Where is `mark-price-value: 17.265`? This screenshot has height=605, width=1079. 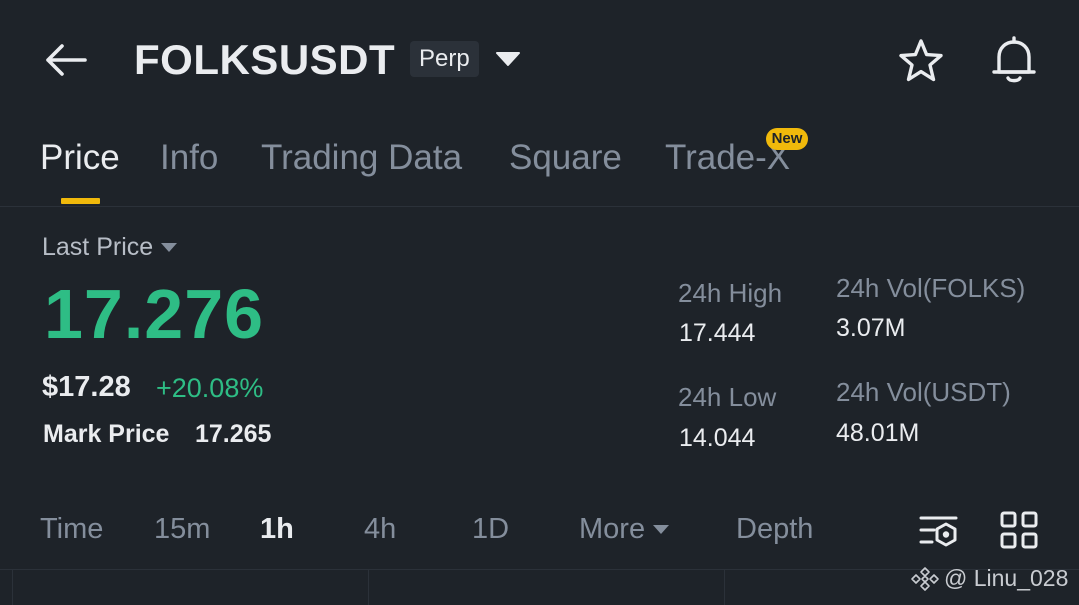 mark-price-value: 17.265 is located at coordinates (233, 434).